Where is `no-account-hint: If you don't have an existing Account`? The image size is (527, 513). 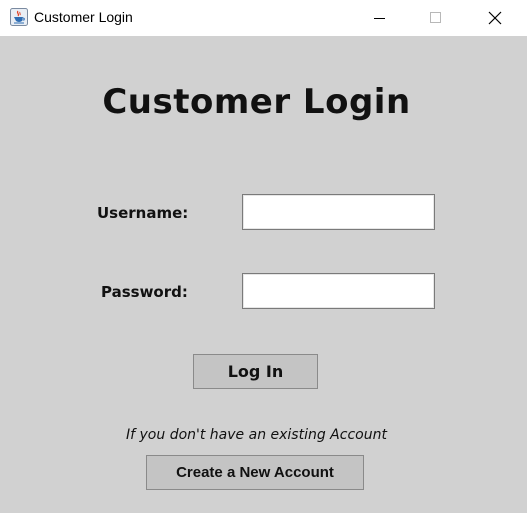
no-account-hint: If you don't have an existing Account is located at coordinates (256, 435).